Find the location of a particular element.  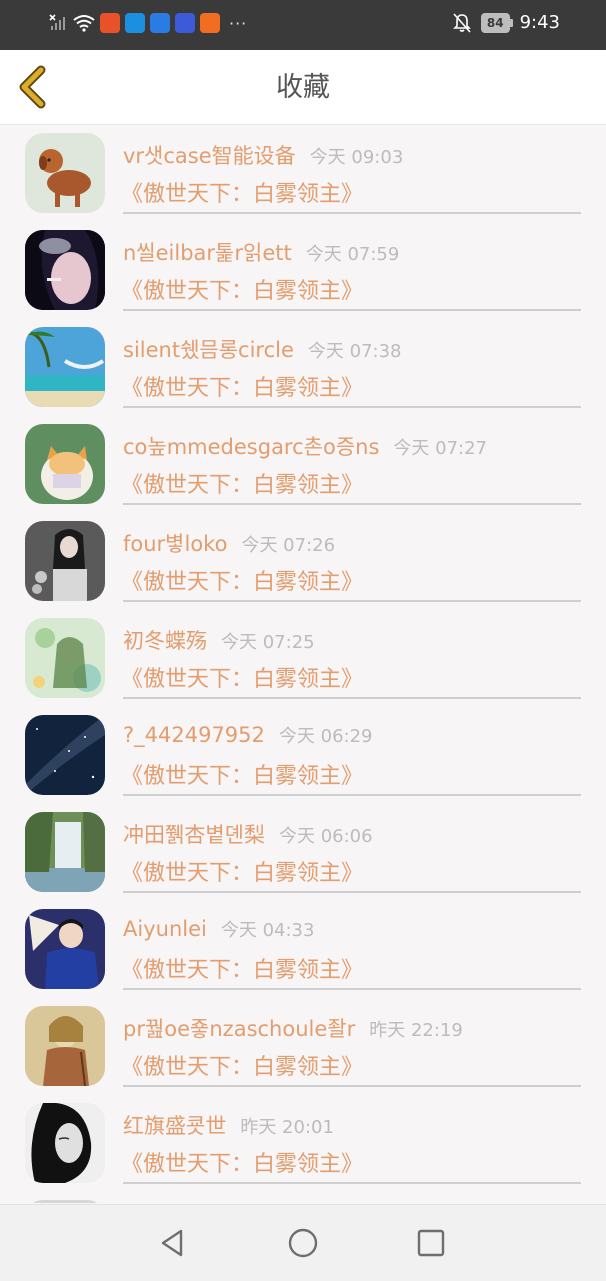

favorite-list-item: 冲田쮉杏볕뎬梨 今天 06:06 《傲世天下：白雾领主》 is located at coordinates (303, 852).